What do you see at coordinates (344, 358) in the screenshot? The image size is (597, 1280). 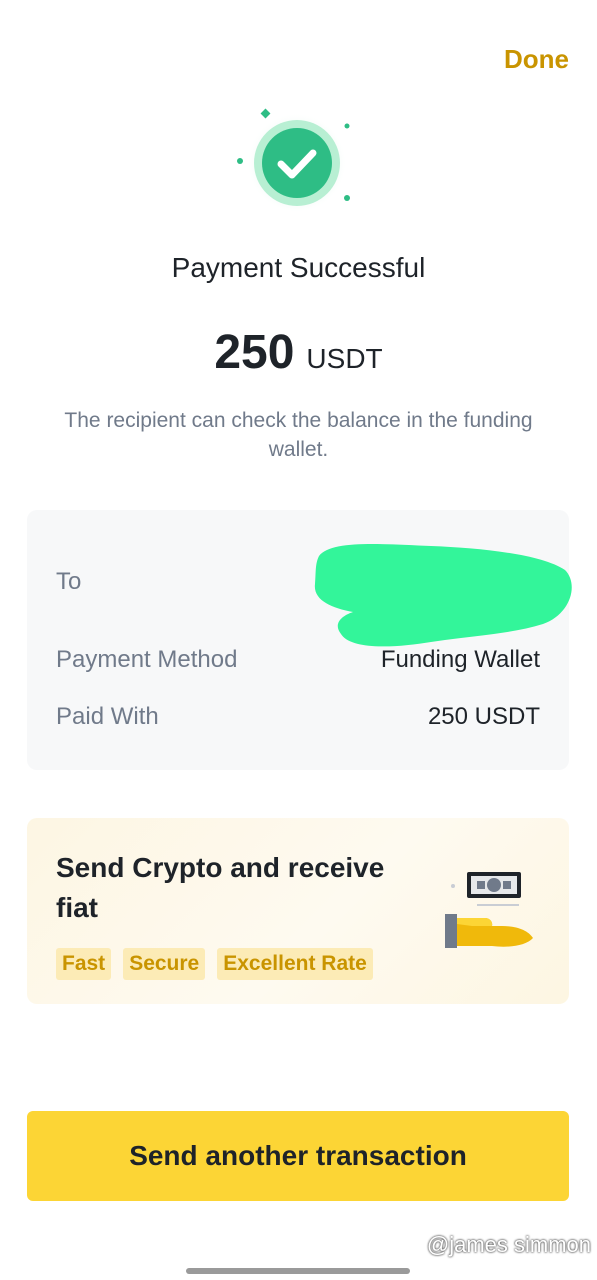 I see `amount-currency: USDT` at bounding box center [344, 358].